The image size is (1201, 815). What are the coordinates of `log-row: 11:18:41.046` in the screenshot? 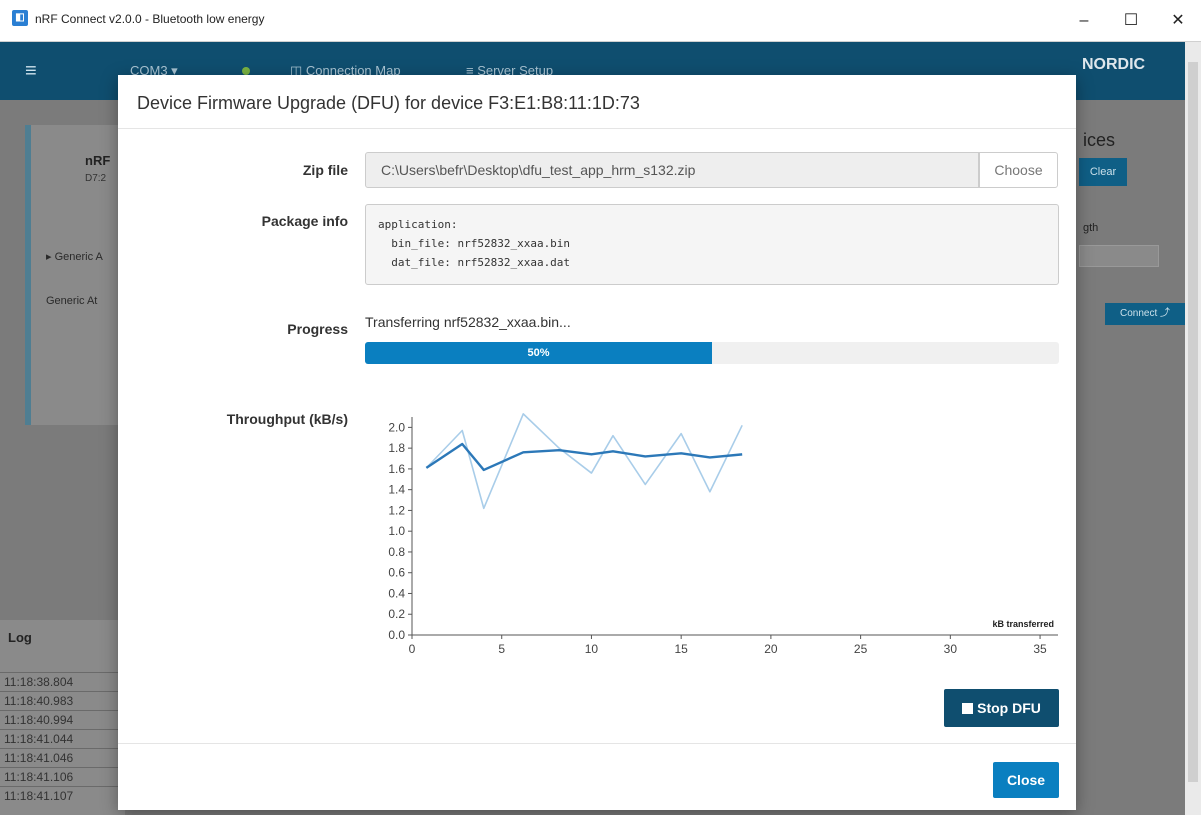 It's located at (62, 757).